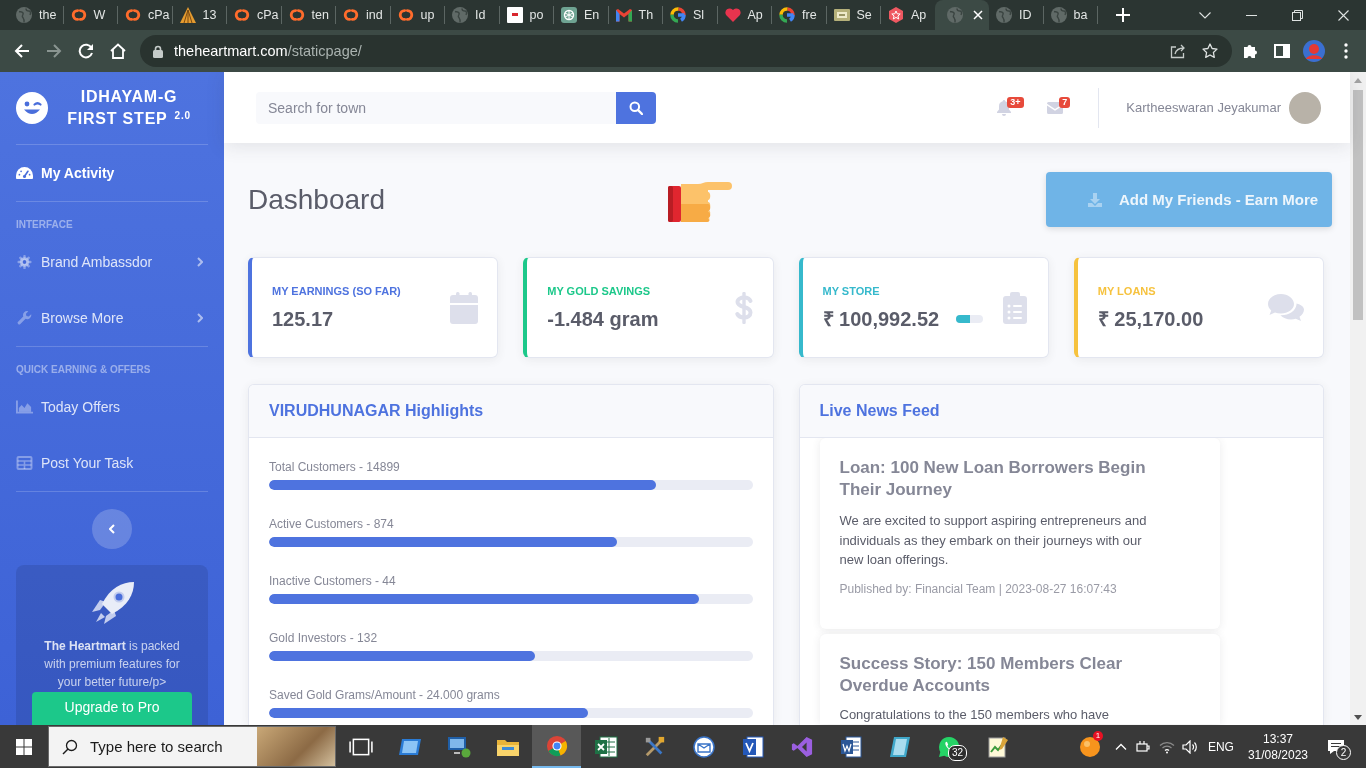 The width and height of the screenshot is (1366, 768). I want to click on metric-label: Inactive Customers - 44, so click(333, 581).